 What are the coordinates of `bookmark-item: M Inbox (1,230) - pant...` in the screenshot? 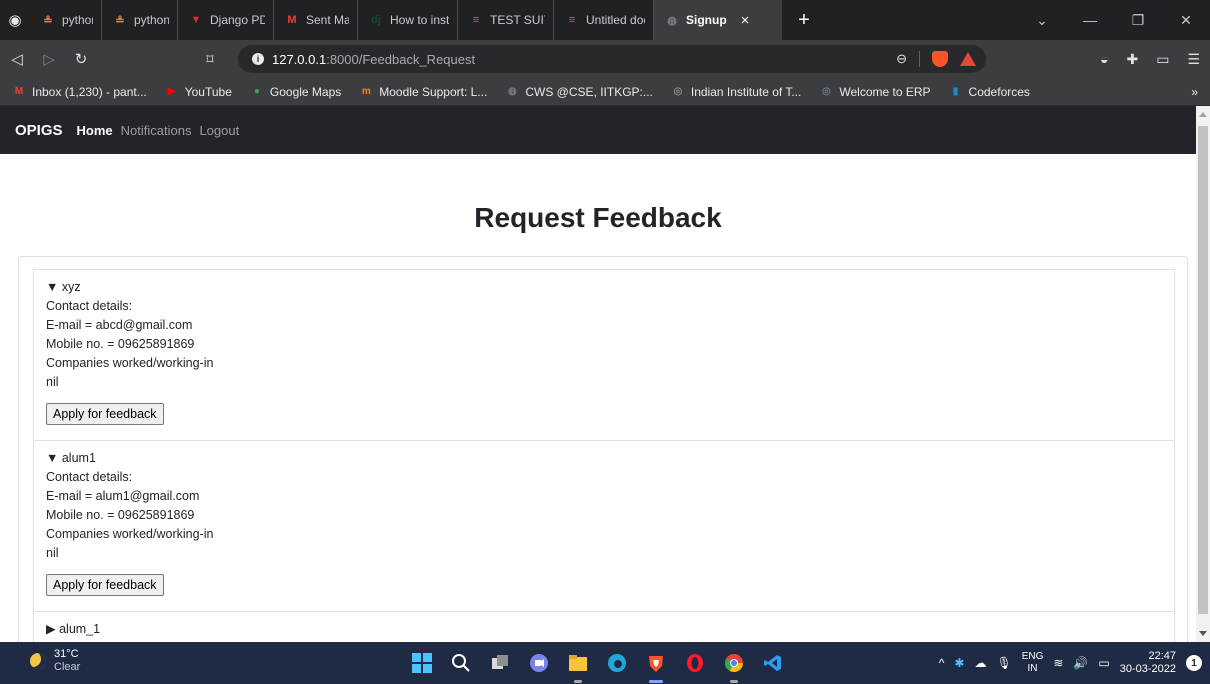 It's located at (79, 92).